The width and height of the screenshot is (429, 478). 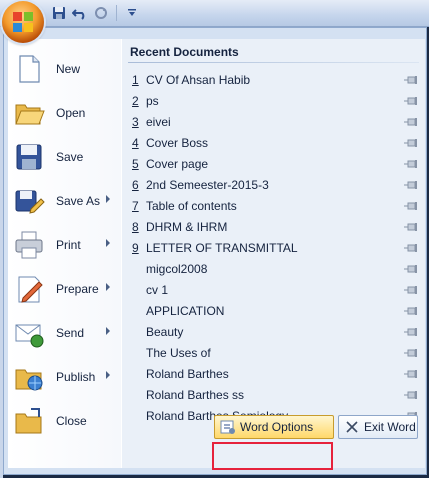 I want to click on redo-icon, so click(x=101, y=13).